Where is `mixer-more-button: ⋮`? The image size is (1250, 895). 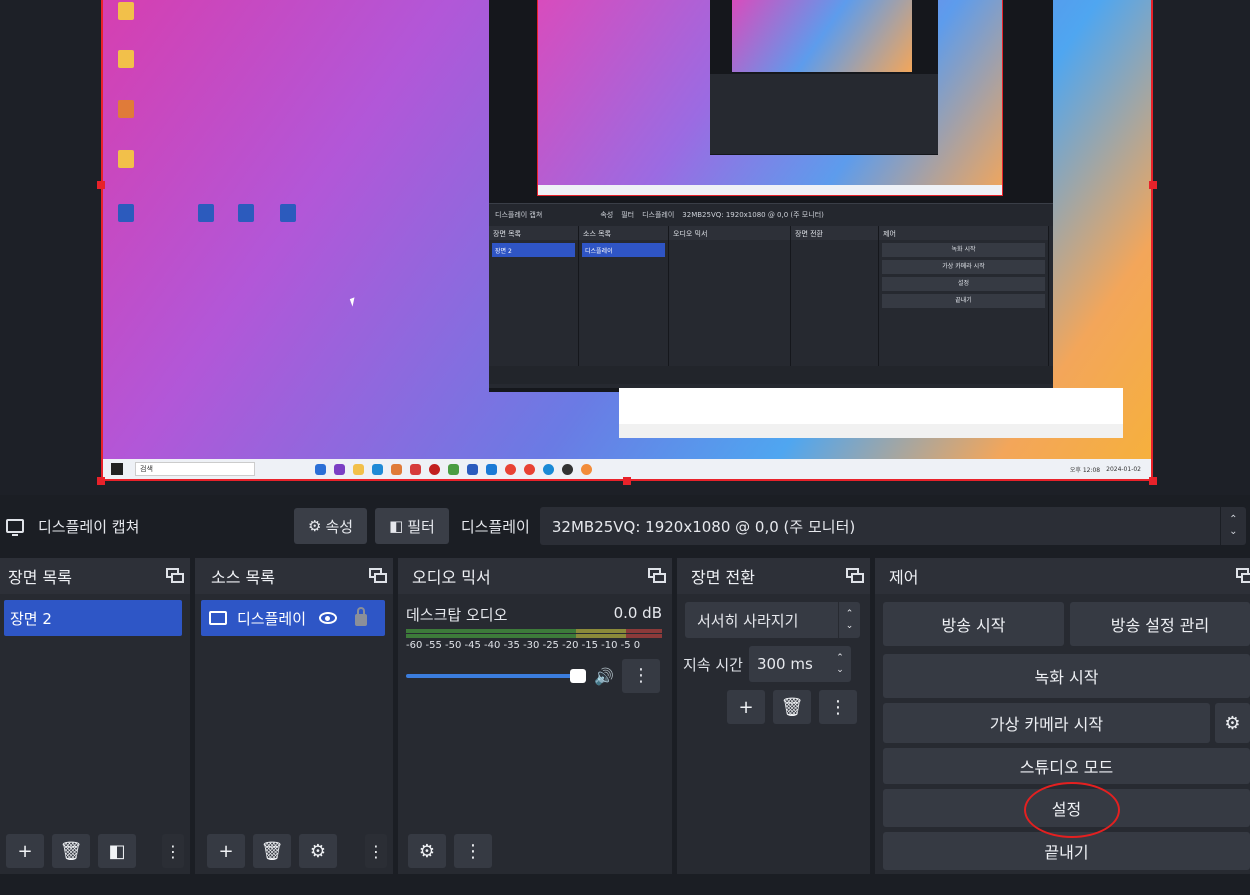
mixer-more-button: ⋮ is located at coordinates (473, 851).